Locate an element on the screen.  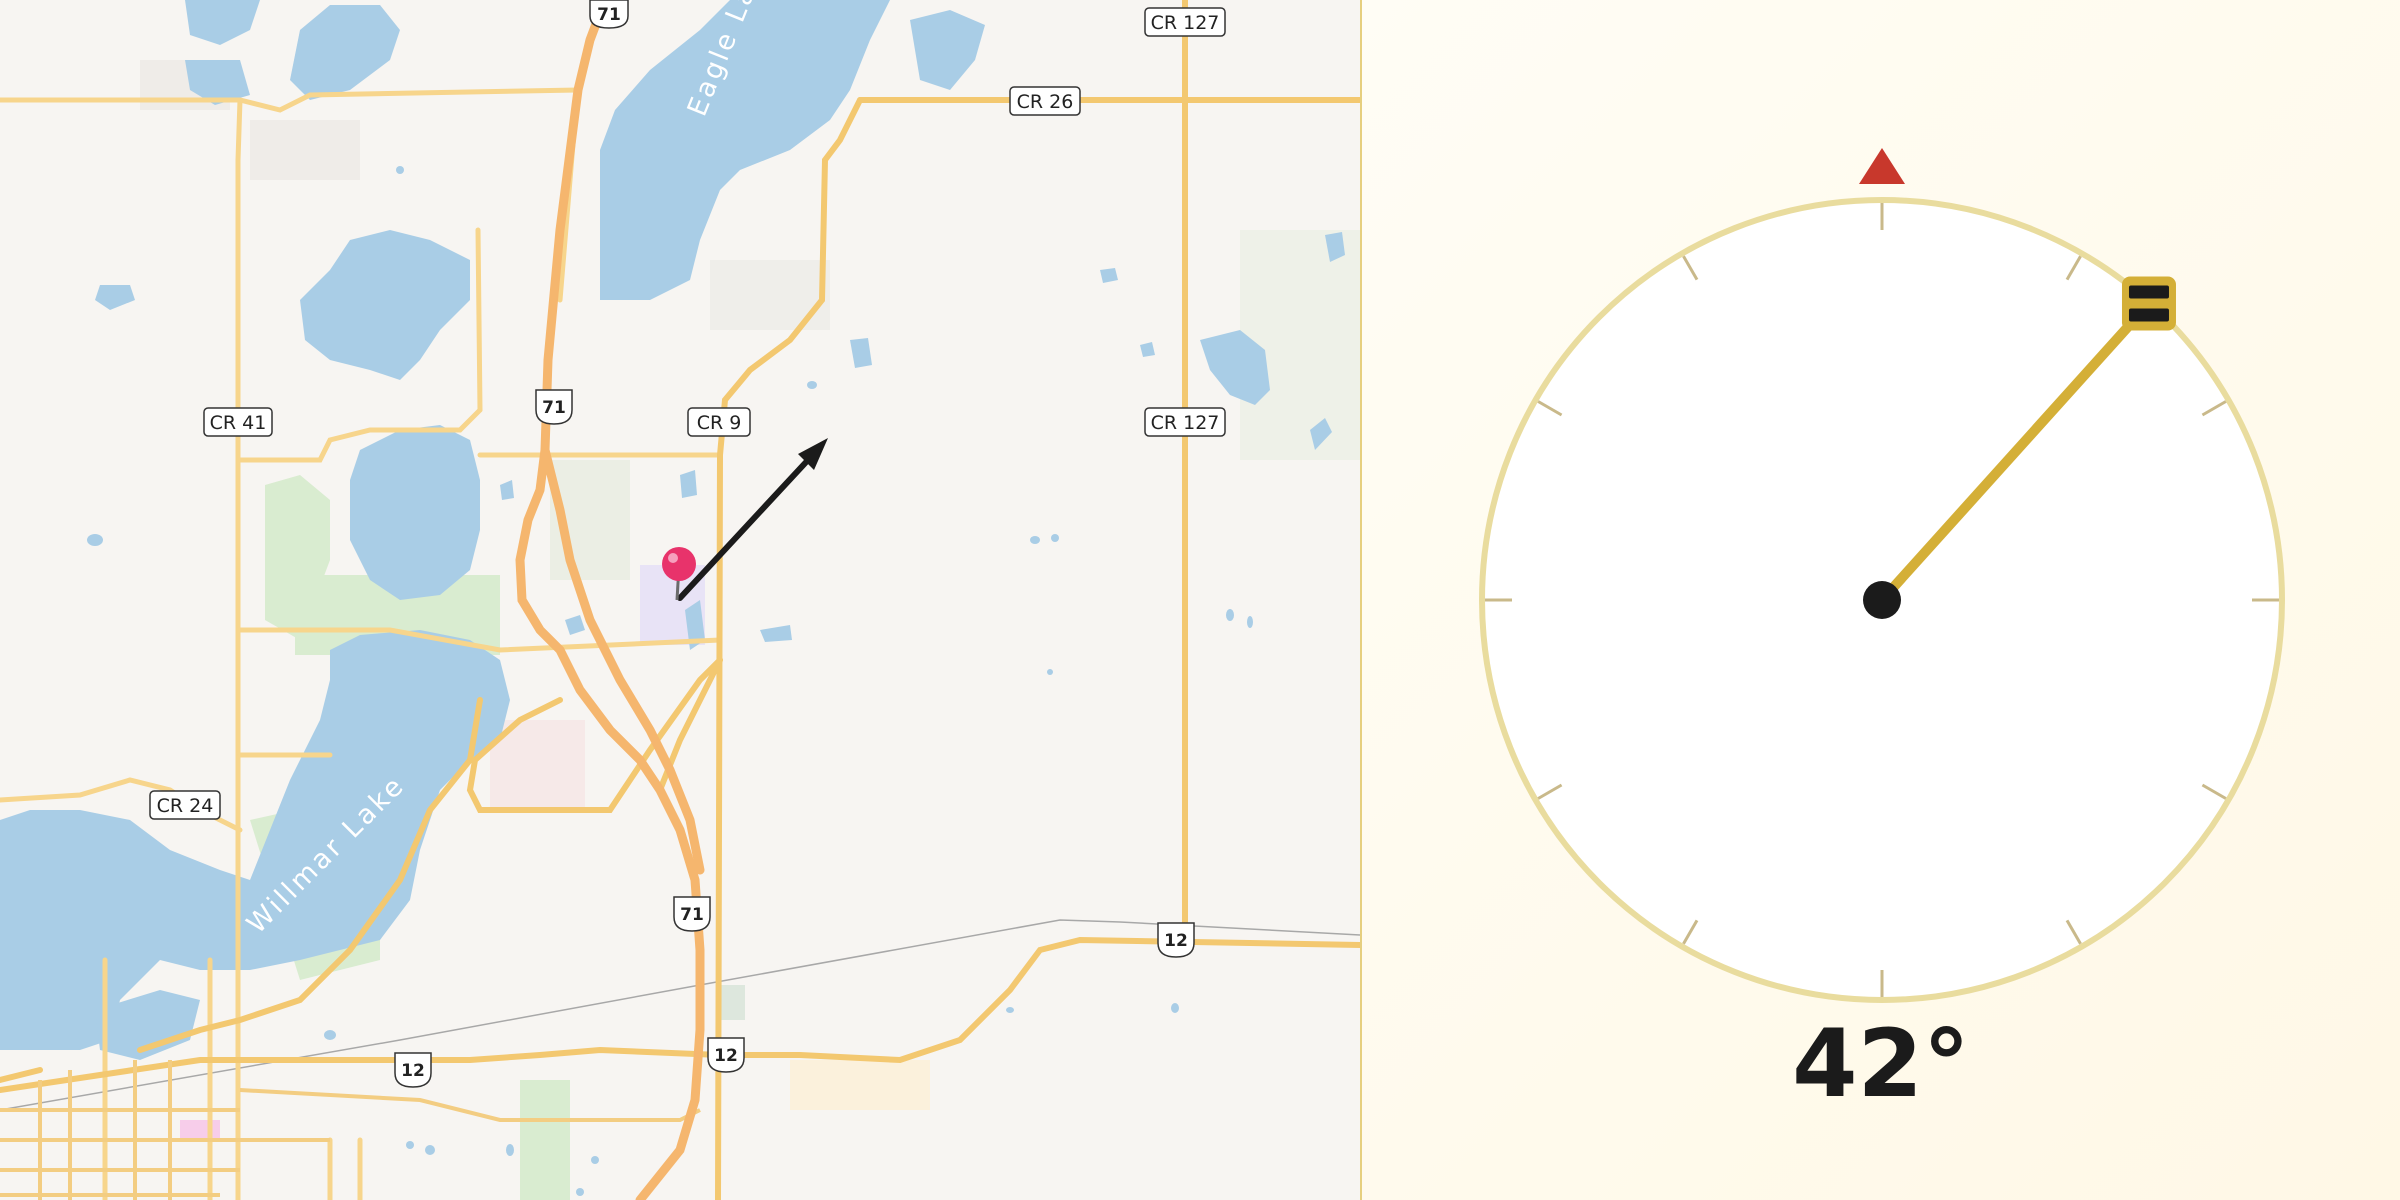
heading-readout: 42° is located at coordinates (1881, 1064).